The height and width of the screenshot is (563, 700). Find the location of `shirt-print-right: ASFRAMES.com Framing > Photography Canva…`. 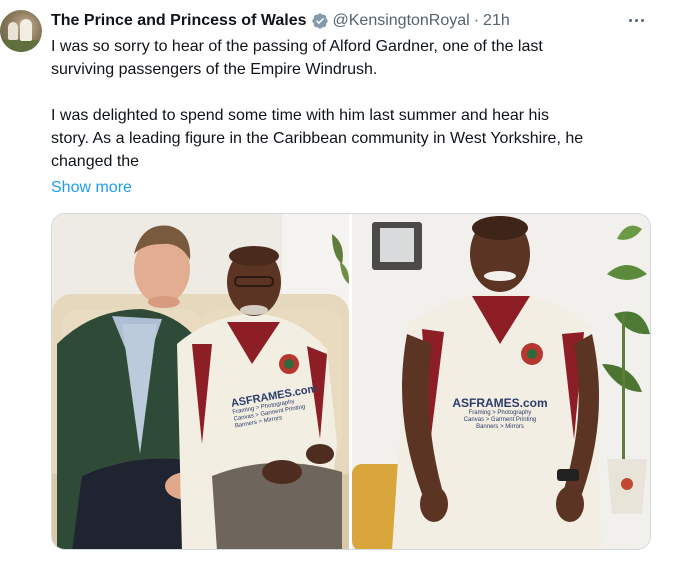

shirt-print-right: ASFRAMES.com Framing > Photography Canva… is located at coordinates (500, 413).